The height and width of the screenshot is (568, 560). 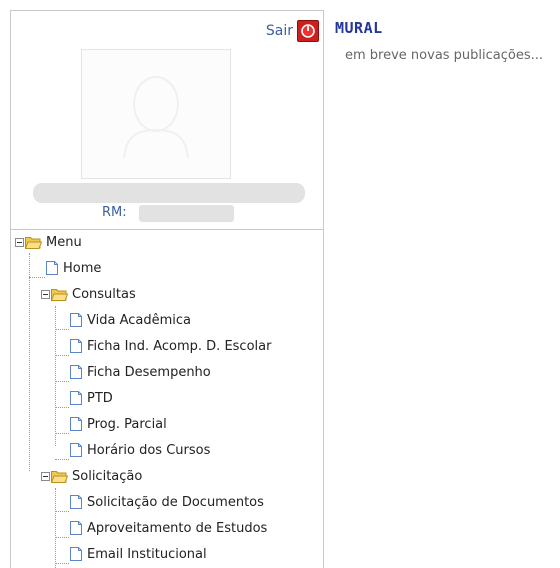 I want to click on mural-title: MURAL, so click(x=359, y=28).